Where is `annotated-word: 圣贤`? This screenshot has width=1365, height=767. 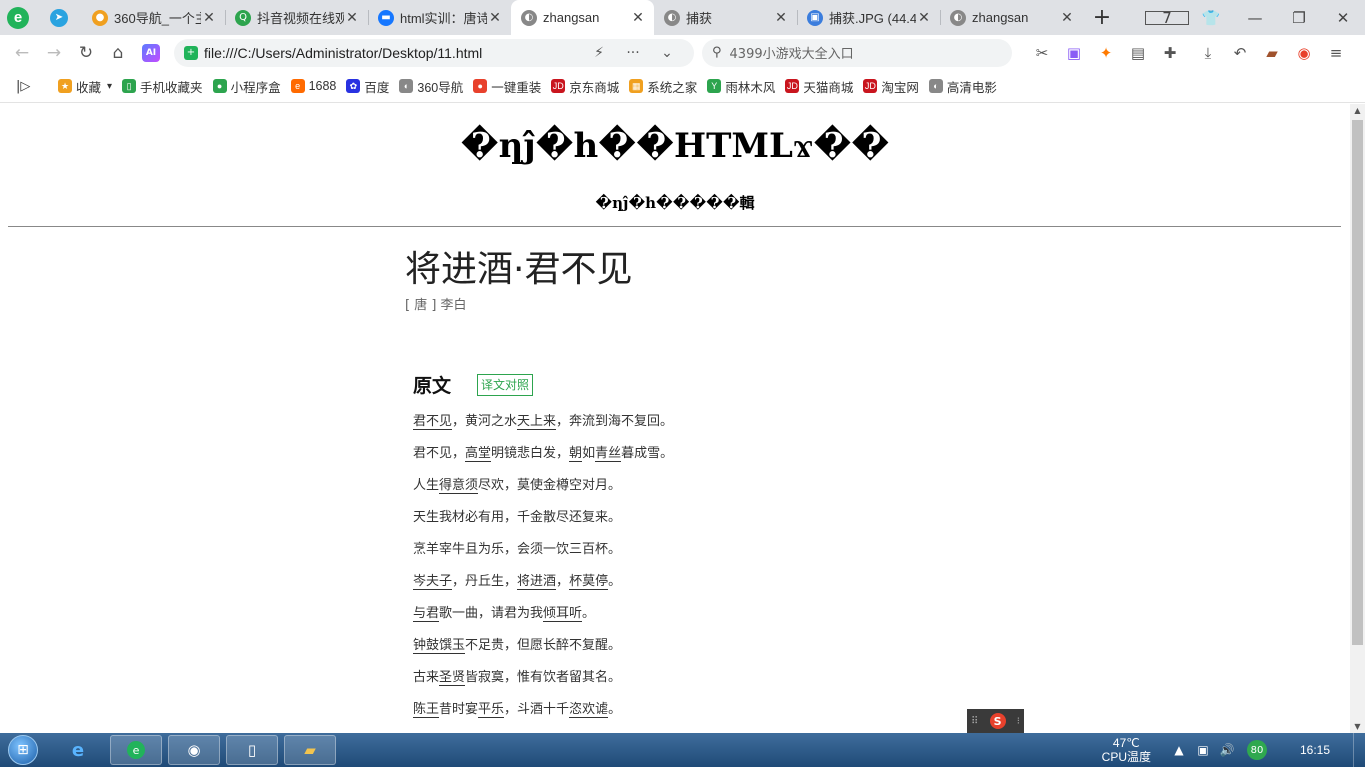 annotated-word: 圣贤 is located at coordinates (452, 678).